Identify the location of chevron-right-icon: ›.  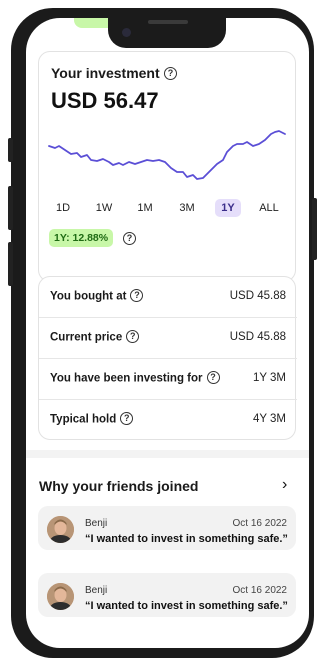
(284, 485).